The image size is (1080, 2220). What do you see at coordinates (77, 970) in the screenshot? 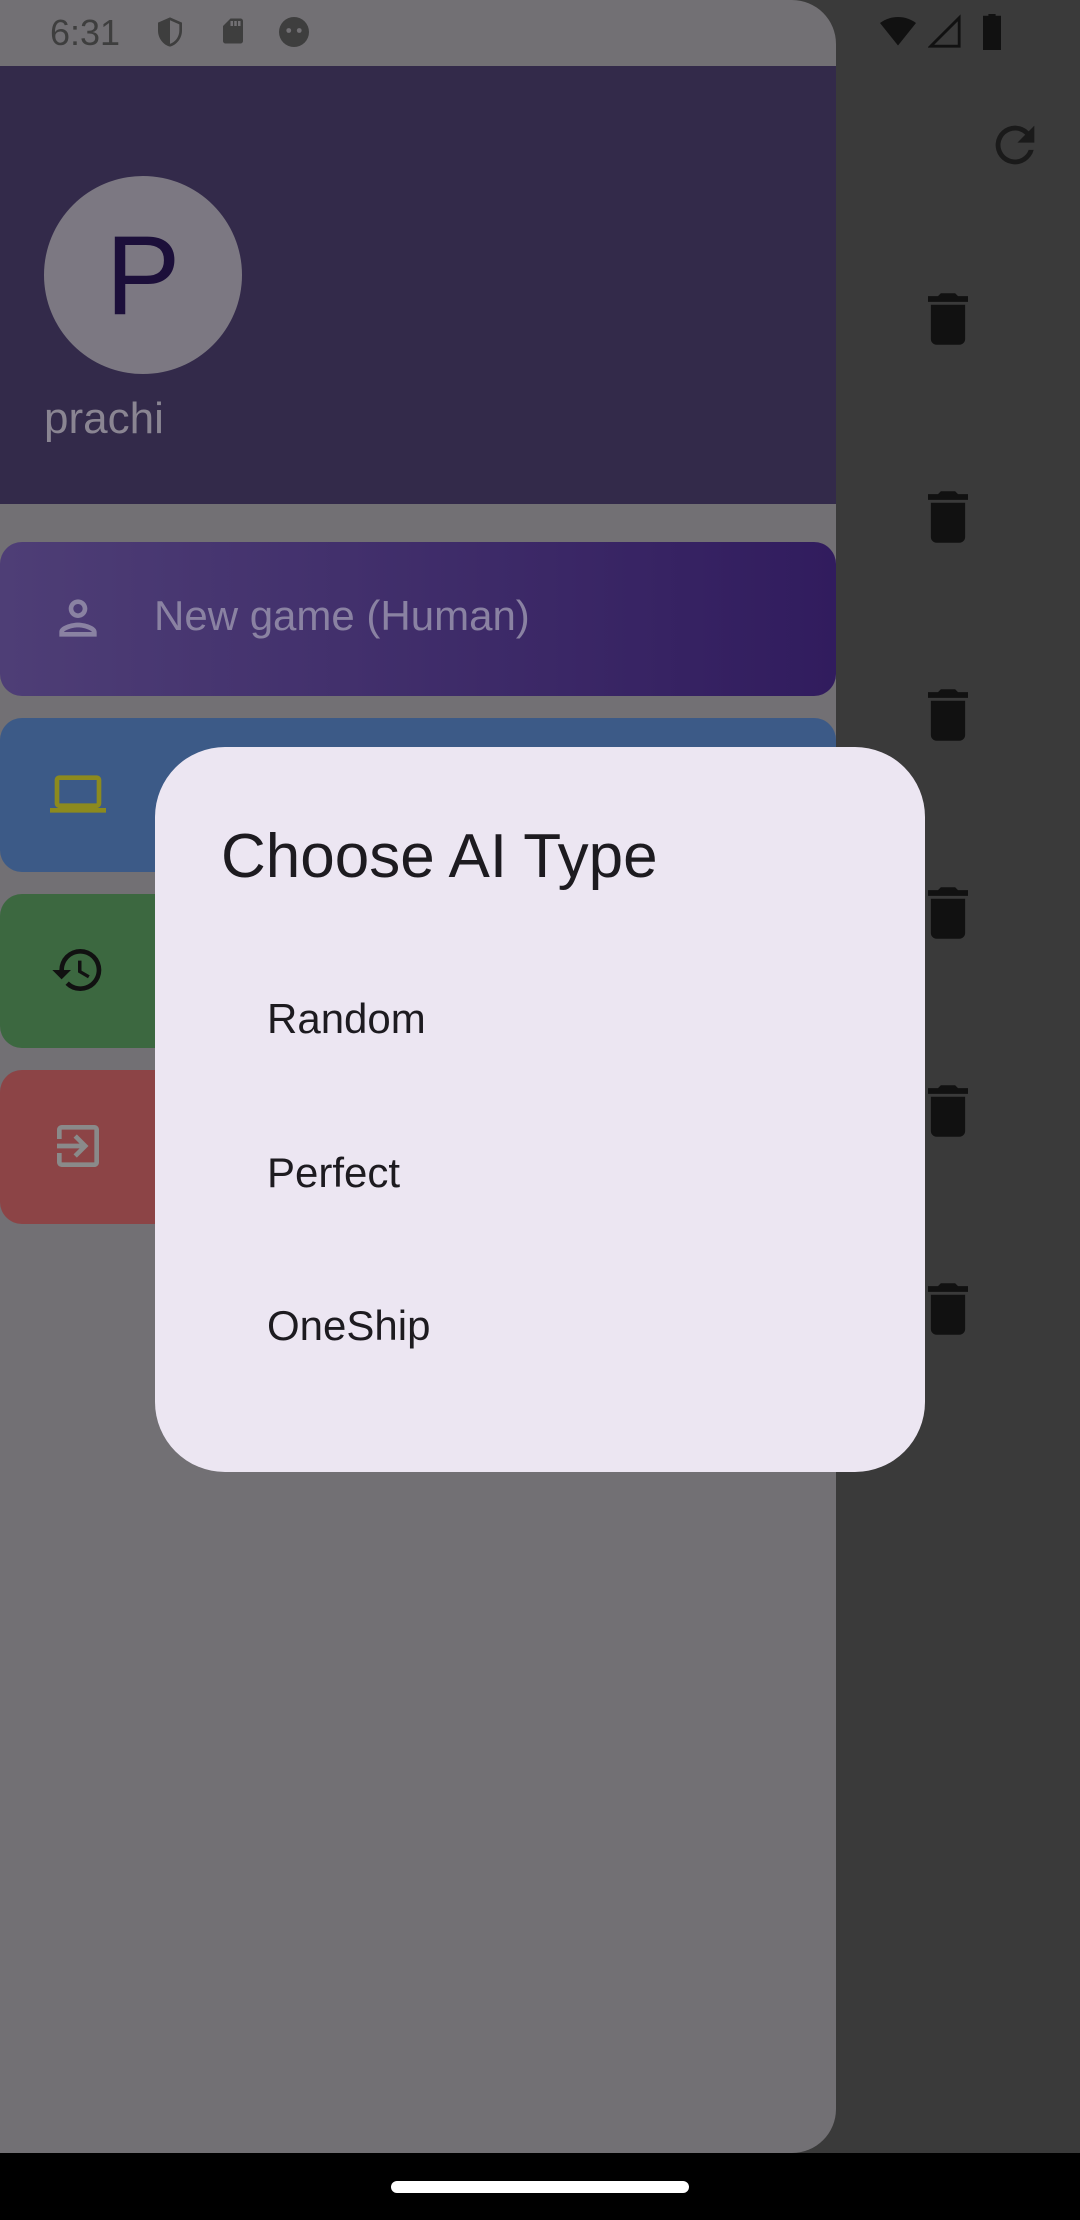
I see `history-icon` at bounding box center [77, 970].